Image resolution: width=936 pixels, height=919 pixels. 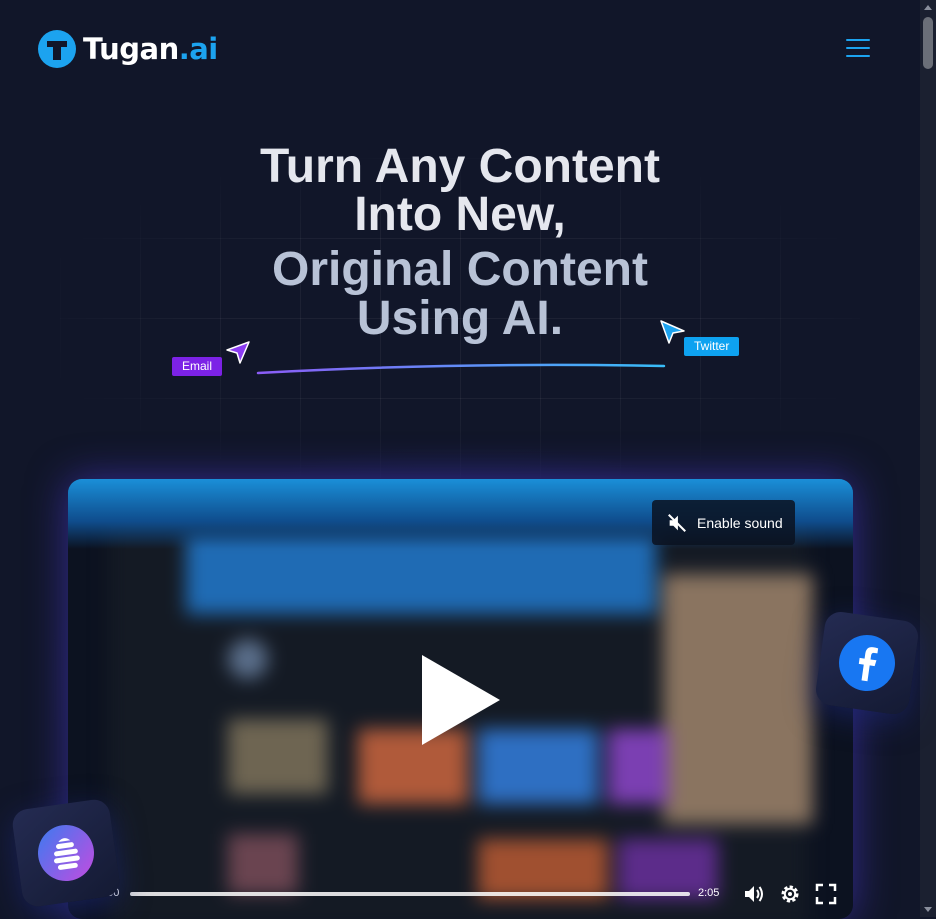 I want to click on enable-sound-label: Enable sound, so click(x=740, y=522).